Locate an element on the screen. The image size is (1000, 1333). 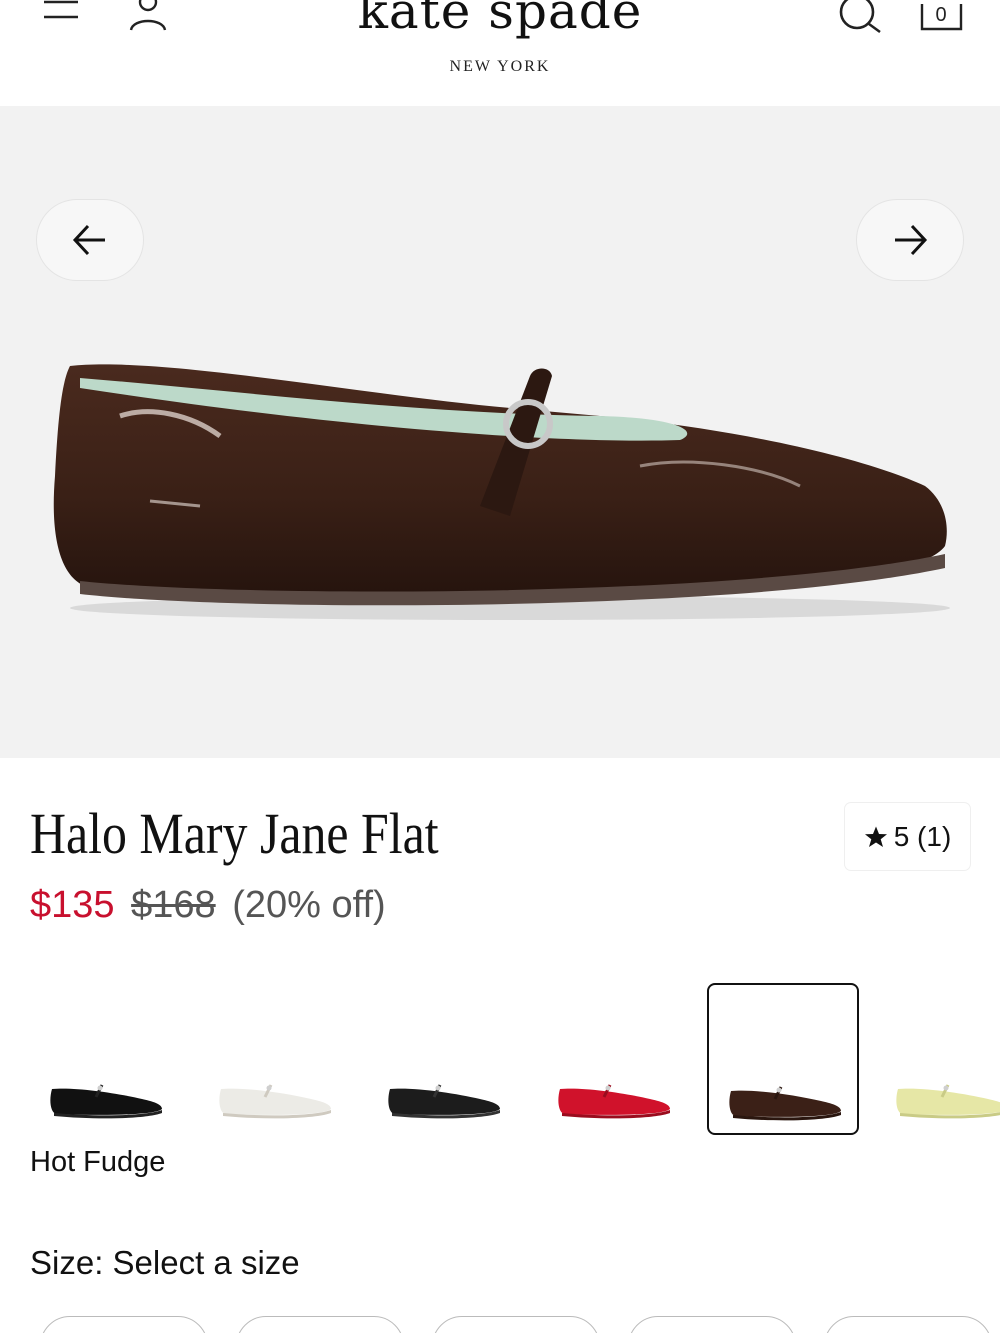
bag-count: 0 is located at coordinates (940, 15).